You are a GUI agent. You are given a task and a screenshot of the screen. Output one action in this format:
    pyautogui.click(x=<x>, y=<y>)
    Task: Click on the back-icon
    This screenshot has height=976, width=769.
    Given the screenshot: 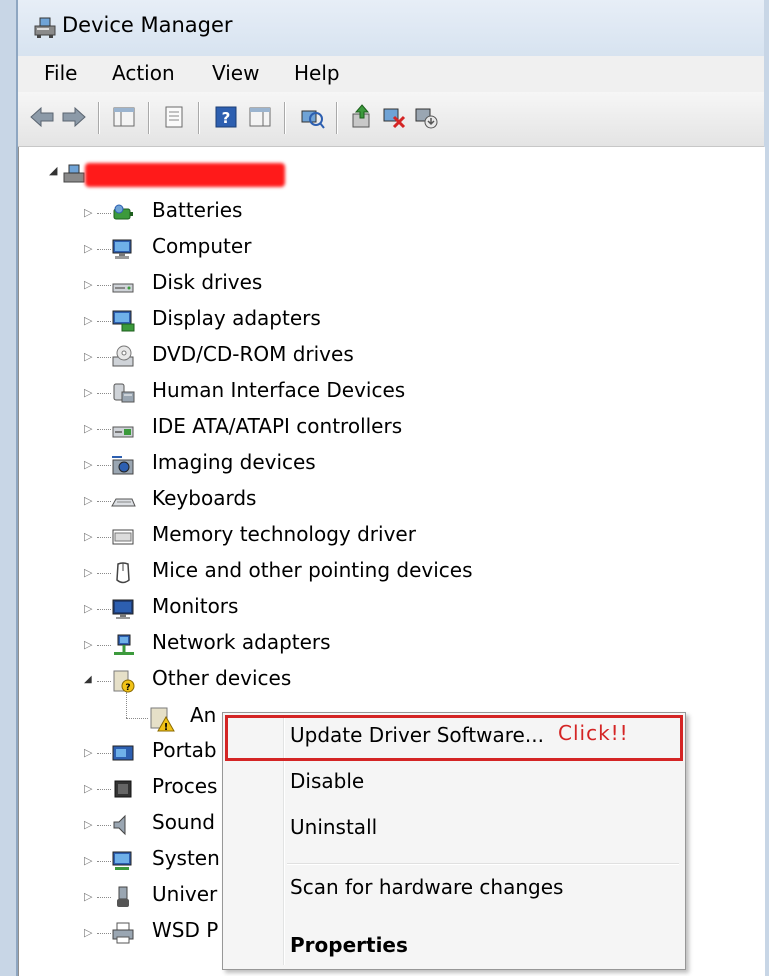 What is the action you would take?
    pyautogui.click(x=42, y=117)
    